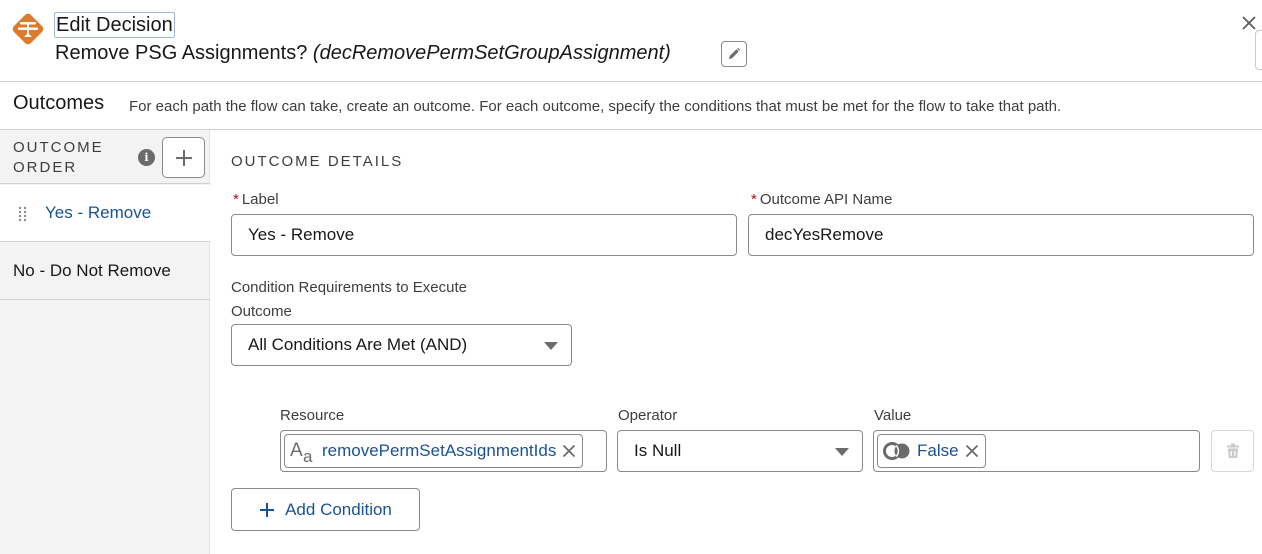 The width and height of the screenshot is (1262, 554). I want to click on outcomes-title: Outcomes, so click(59, 103).